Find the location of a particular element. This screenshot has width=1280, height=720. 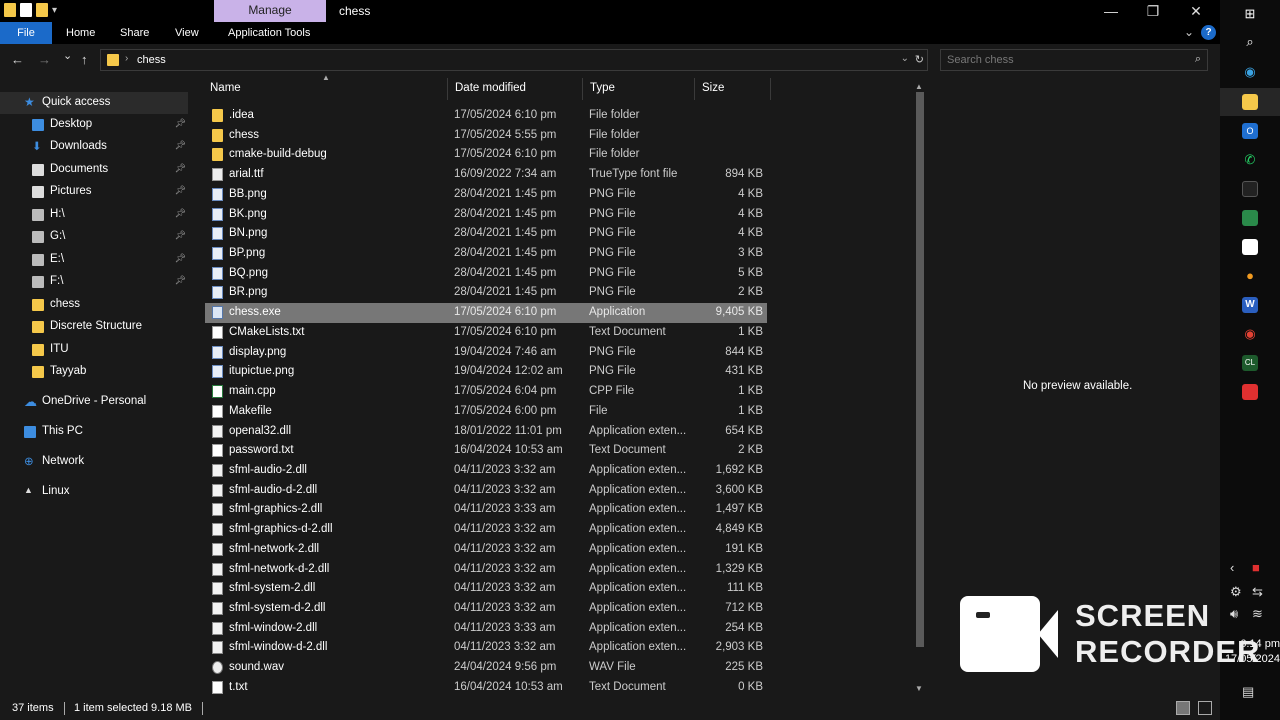

column-header-type: Type is located at coordinates (639, 89).